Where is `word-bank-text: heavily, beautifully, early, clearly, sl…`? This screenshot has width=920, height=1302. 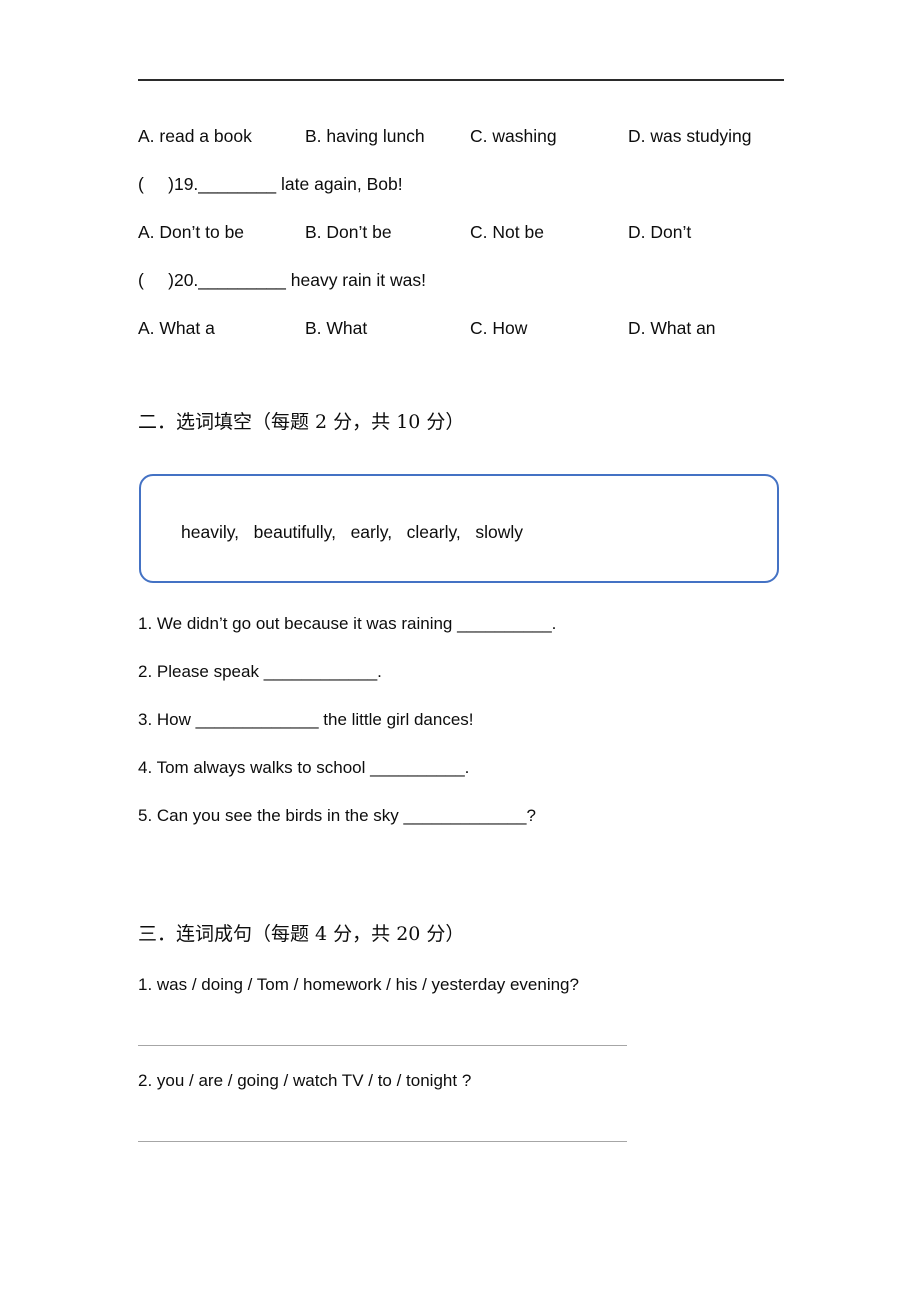 word-bank-text: heavily, beautifully, early, clearly, sl… is located at coordinates (352, 532).